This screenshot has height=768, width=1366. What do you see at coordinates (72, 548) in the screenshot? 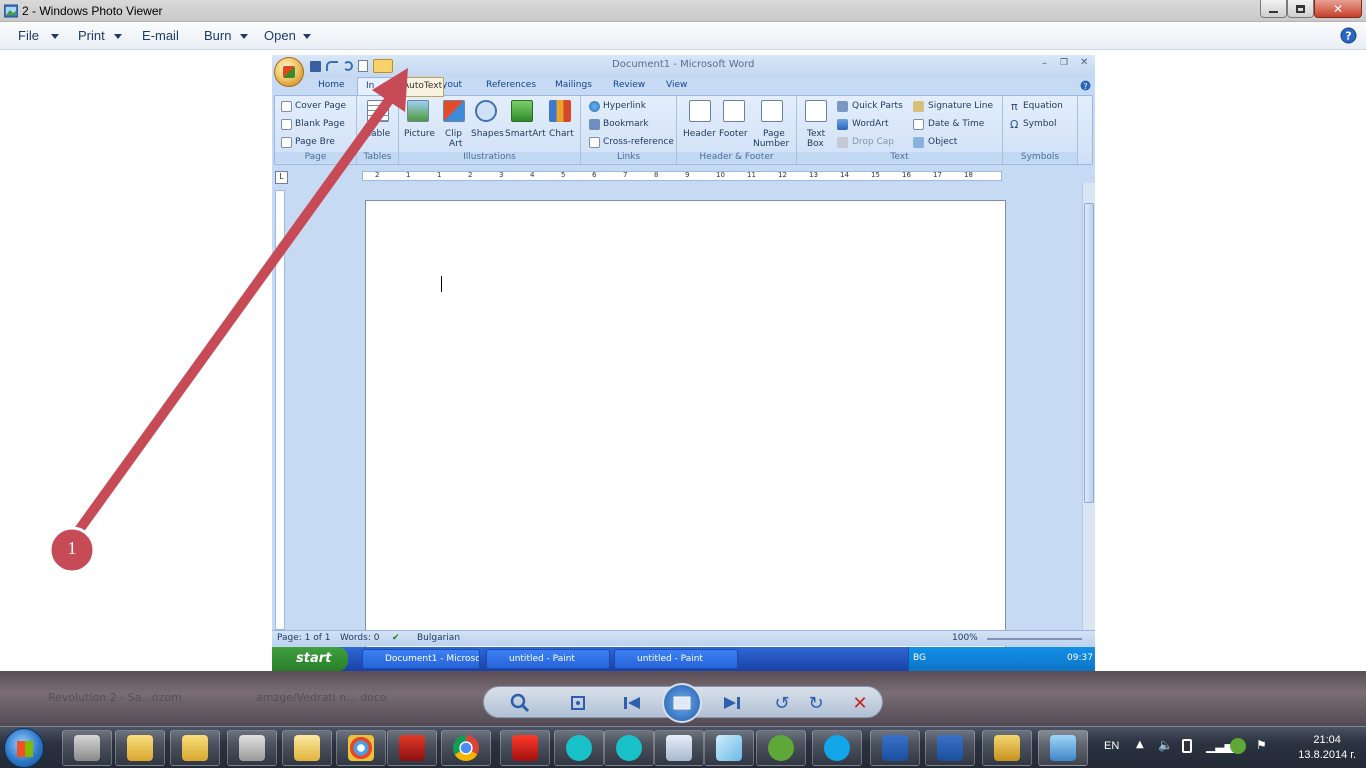
I see `annotation-number: 1` at bounding box center [72, 548].